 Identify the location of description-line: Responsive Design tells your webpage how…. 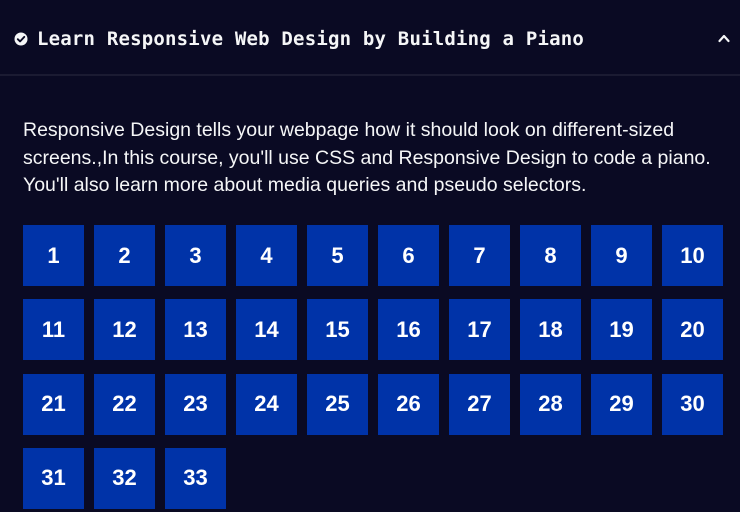
(349, 130).